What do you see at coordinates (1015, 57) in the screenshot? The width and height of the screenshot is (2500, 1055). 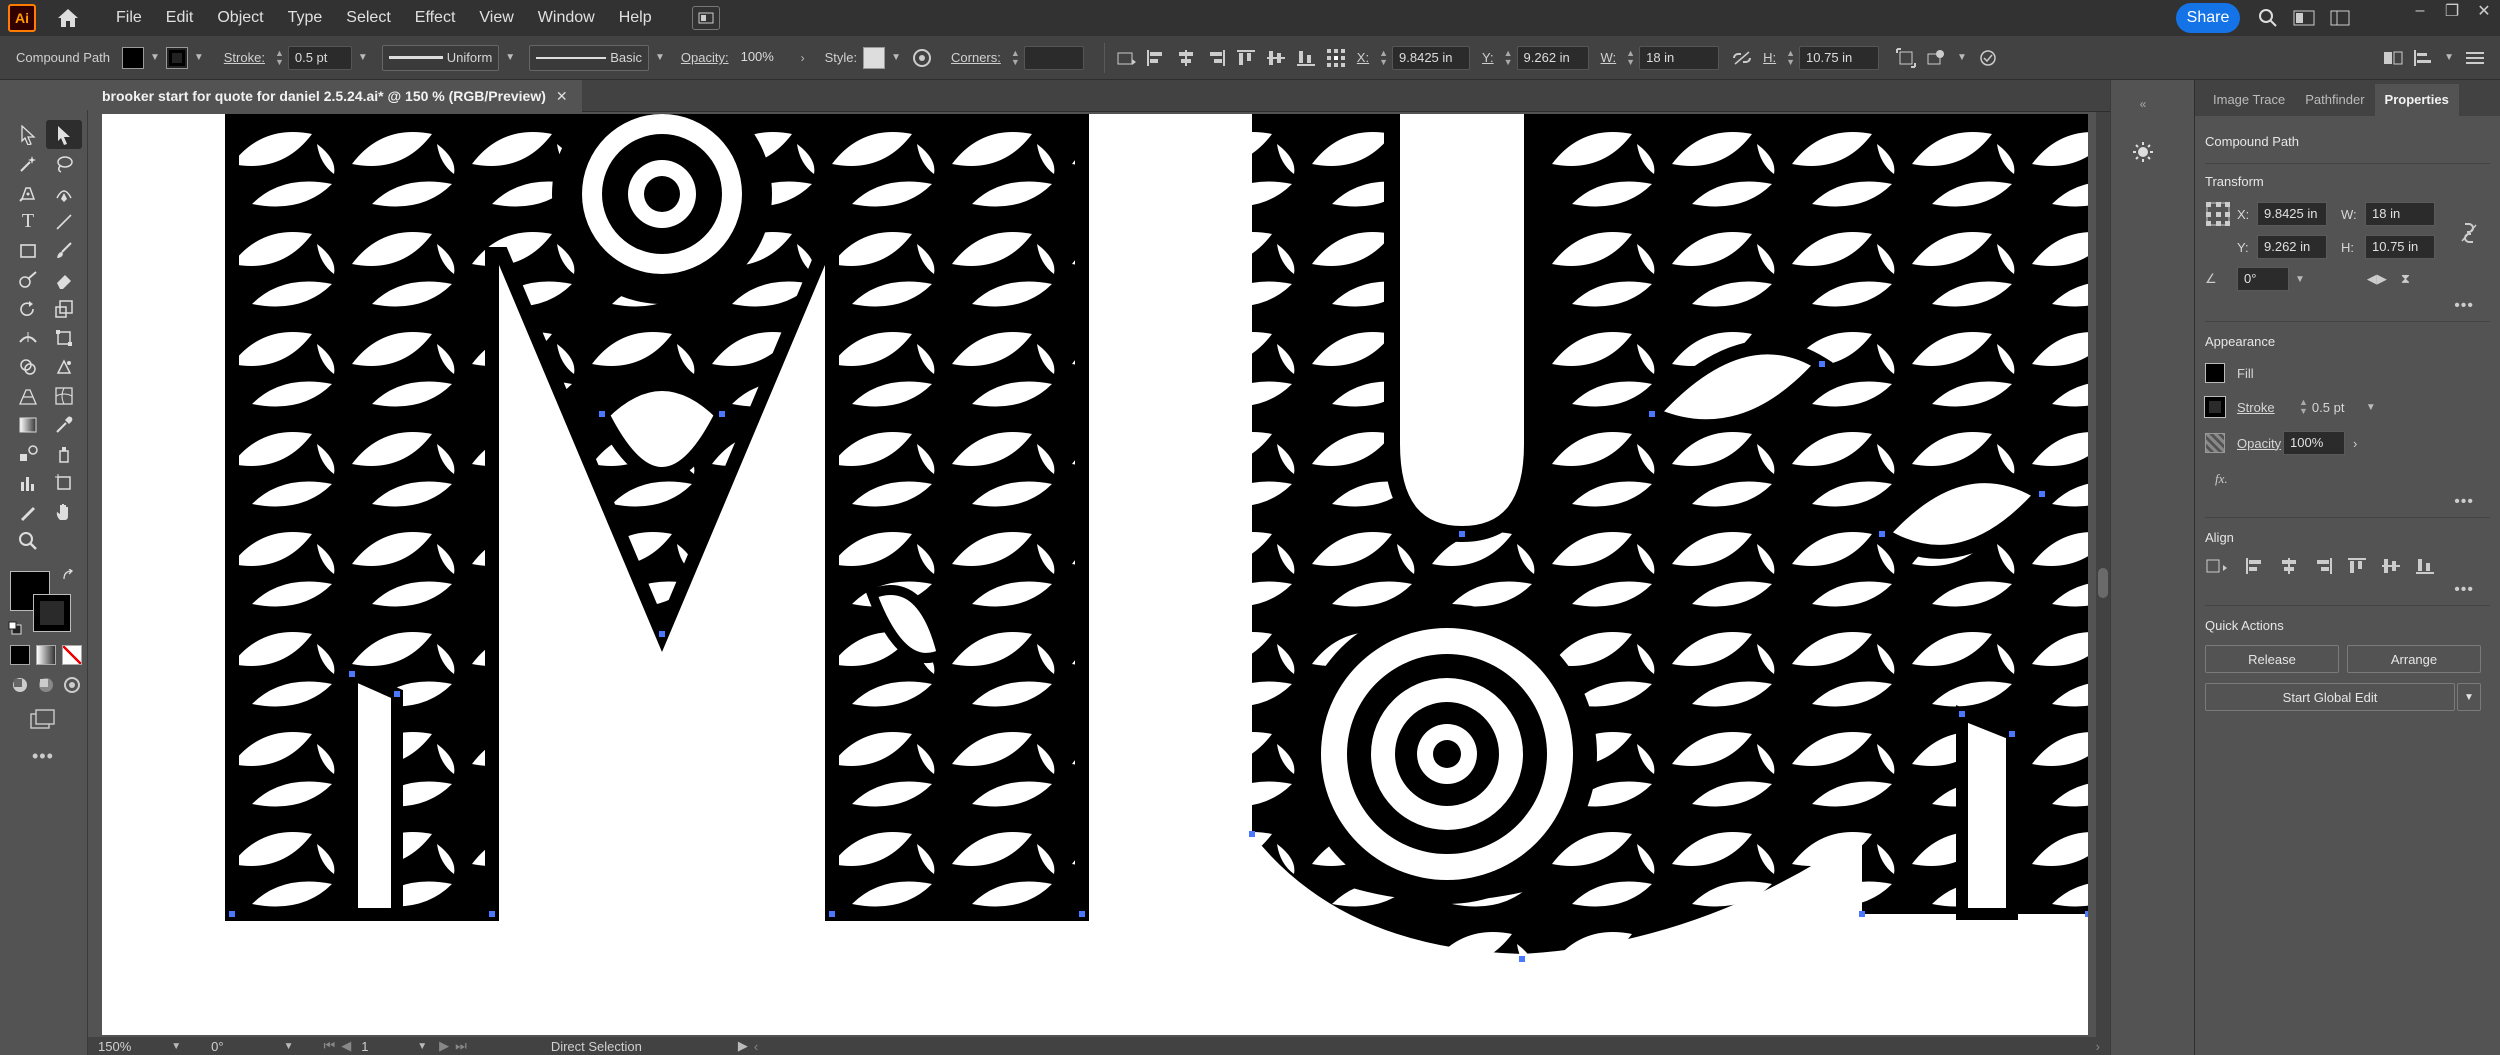 I see `corners-stepper-icon: ▲ ▼` at bounding box center [1015, 57].